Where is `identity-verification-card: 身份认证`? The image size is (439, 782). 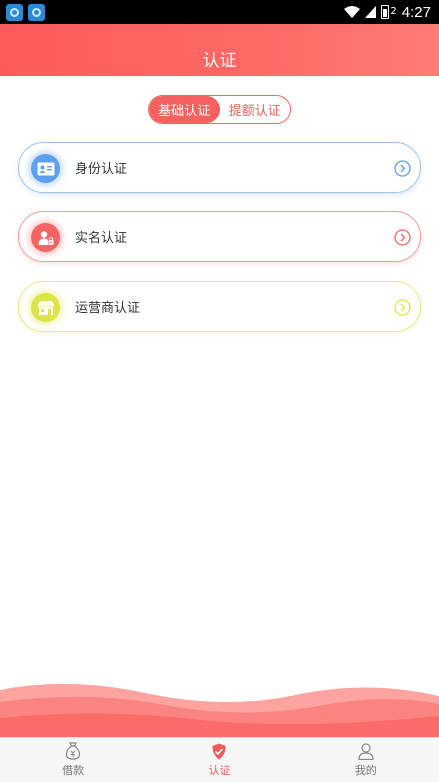 identity-verification-card: 身份认证 is located at coordinates (219, 167).